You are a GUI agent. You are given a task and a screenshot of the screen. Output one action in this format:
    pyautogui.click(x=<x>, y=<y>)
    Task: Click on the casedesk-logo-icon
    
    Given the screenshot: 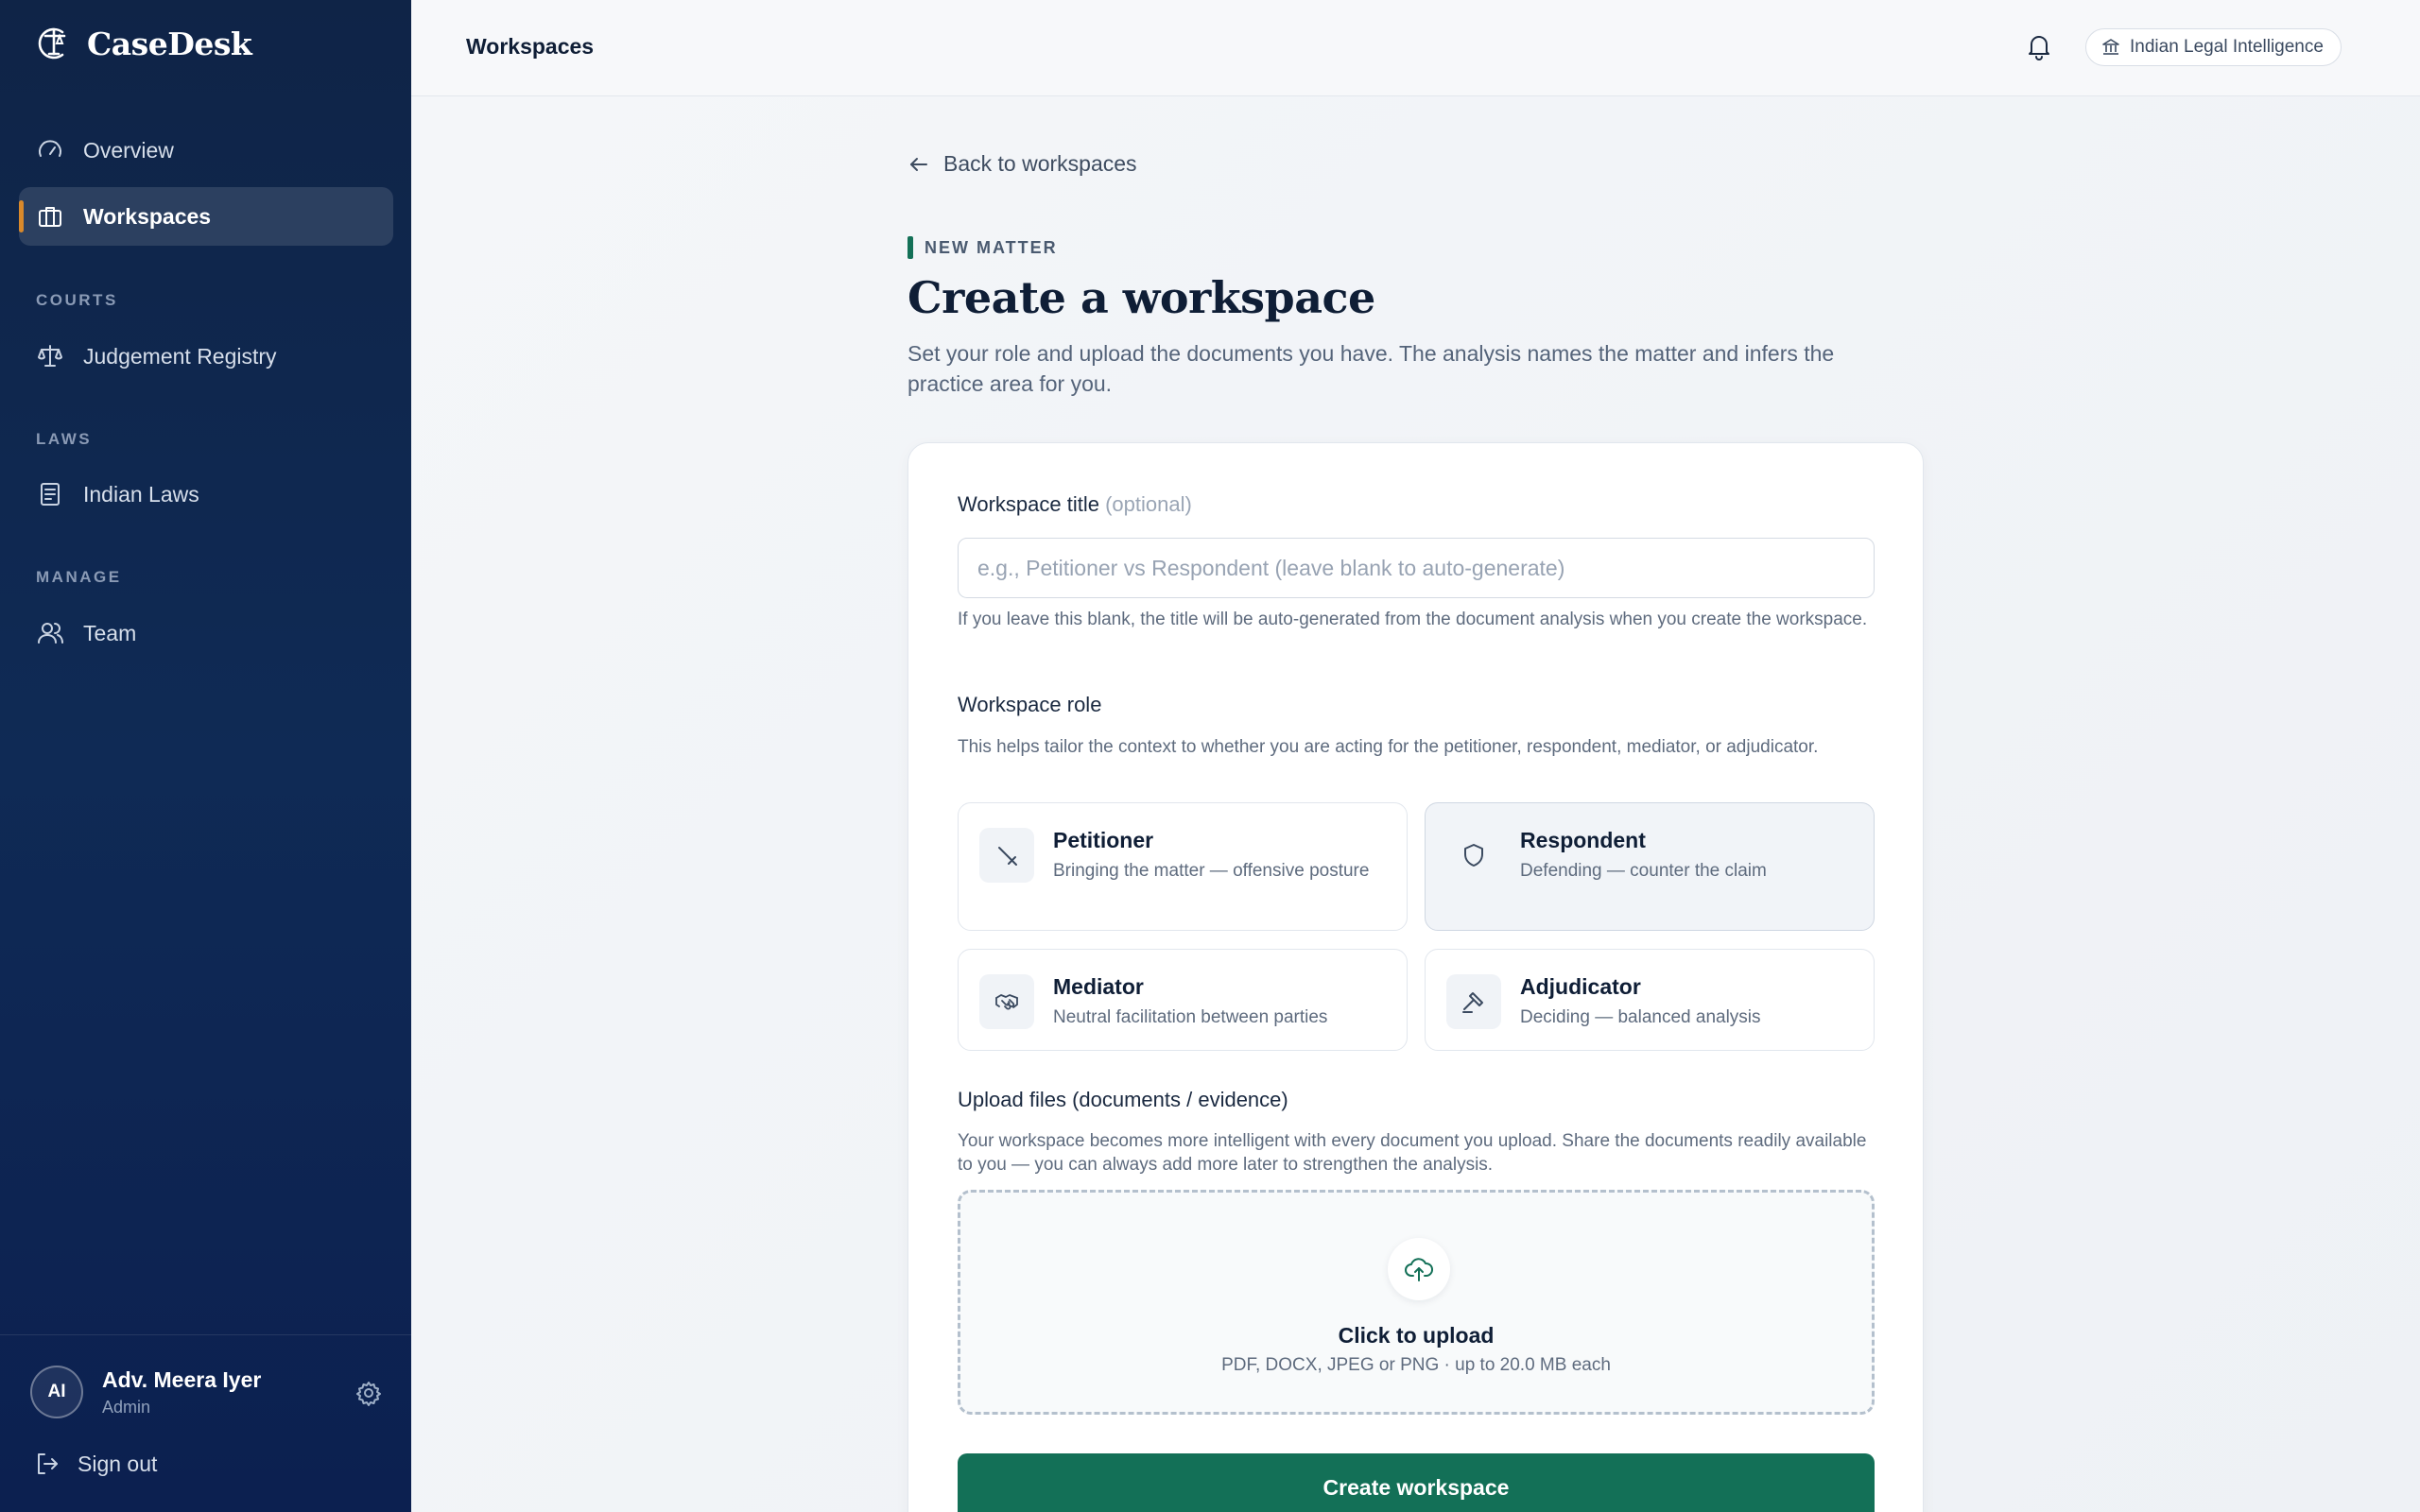 What is the action you would take?
    pyautogui.click(x=52, y=43)
    